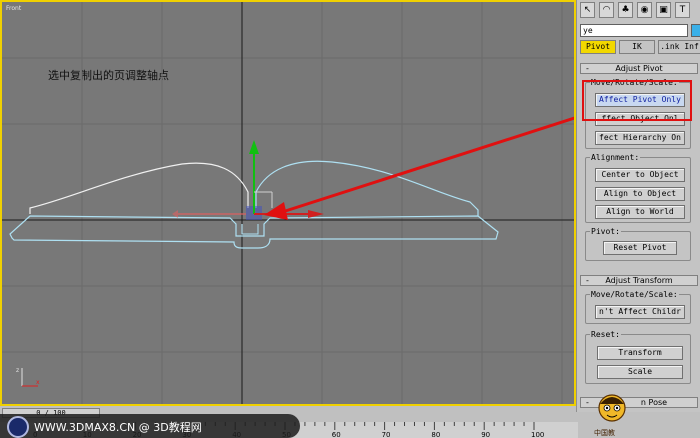 Image resolution: width=700 pixels, height=438 pixels. What do you see at coordinates (615, 157) in the screenshot?
I see `group-label: Alignment:` at bounding box center [615, 157].